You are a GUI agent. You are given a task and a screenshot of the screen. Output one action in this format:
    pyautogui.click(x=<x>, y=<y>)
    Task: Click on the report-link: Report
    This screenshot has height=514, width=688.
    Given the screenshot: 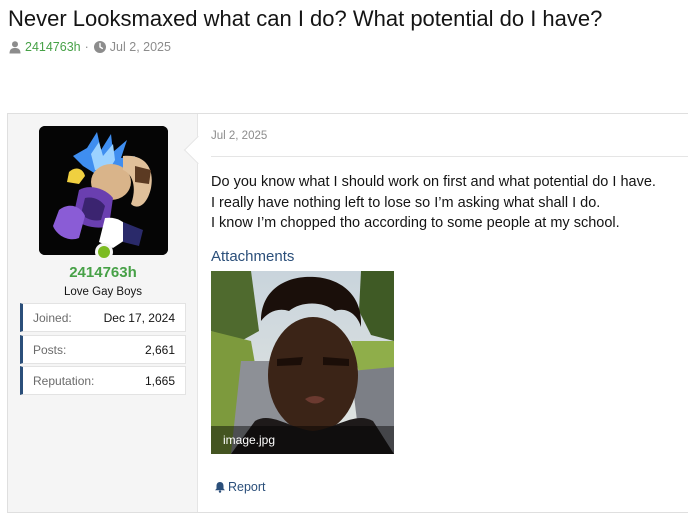 What is the action you would take?
    pyautogui.click(x=240, y=487)
    